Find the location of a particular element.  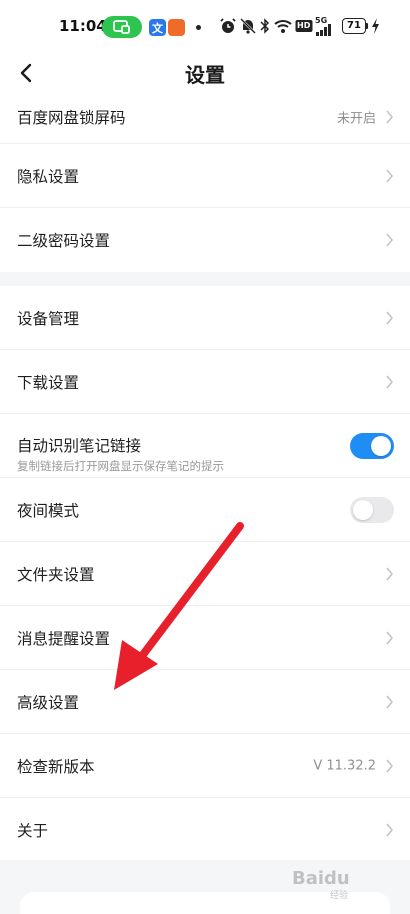

row-label: 文件夹设置 is located at coordinates (56, 574).